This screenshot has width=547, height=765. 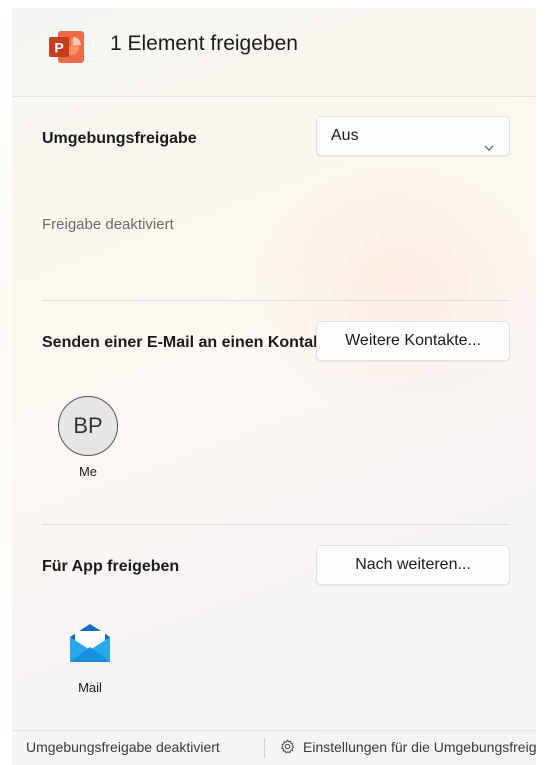 I want to click on nearby-sharing-status: Freigabe deaktiviert, so click(x=108, y=224).